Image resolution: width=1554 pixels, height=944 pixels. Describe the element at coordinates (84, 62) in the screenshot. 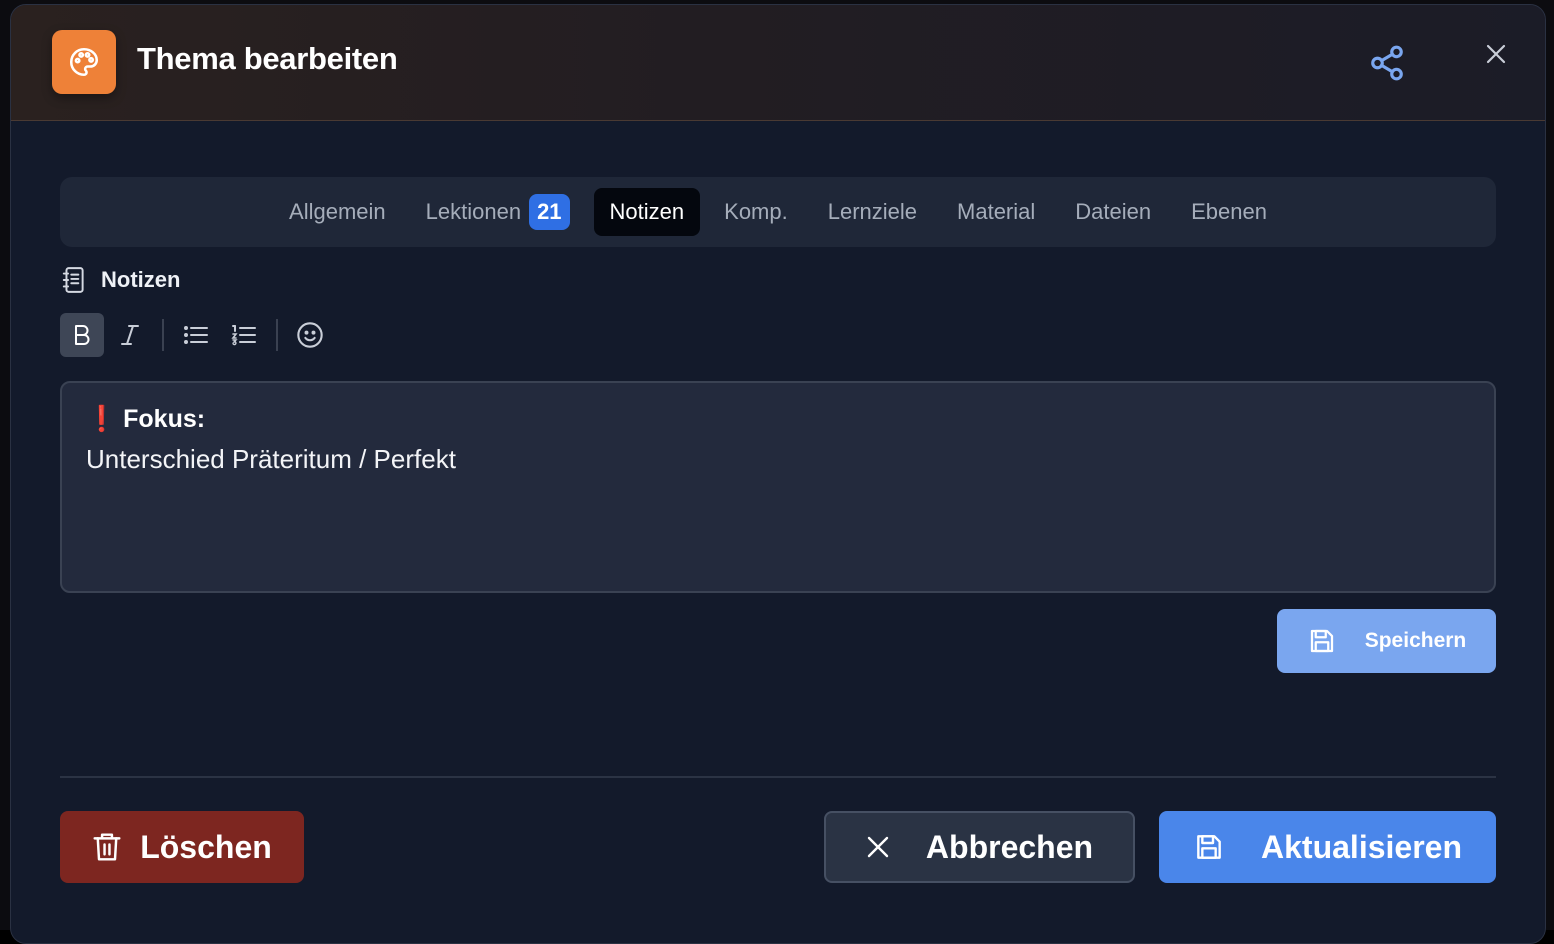

I see `palette-icon` at that location.